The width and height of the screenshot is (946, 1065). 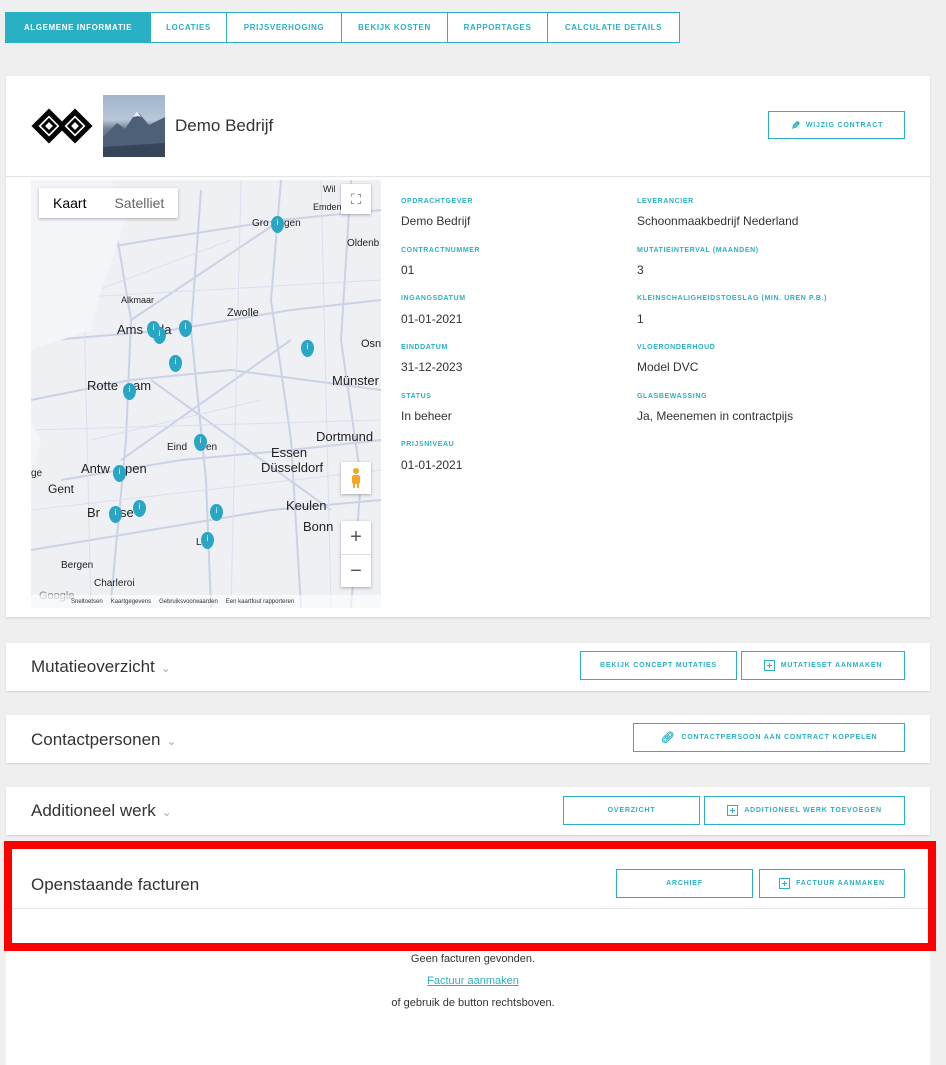 What do you see at coordinates (436, 221) in the screenshot?
I see `opdrachtgever-value: Demo Bedrijf` at bounding box center [436, 221].